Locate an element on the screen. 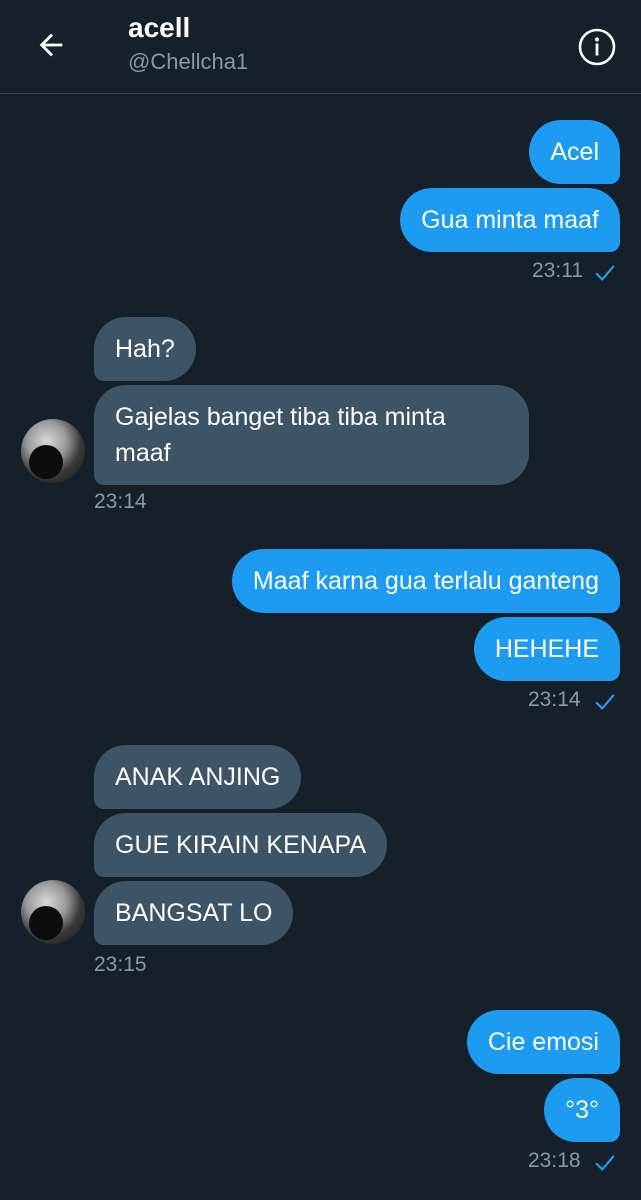 The width and height of the screenshot is (641, 1200). outgoing-message: Cie emosi is located at coordinates (543, 1042).